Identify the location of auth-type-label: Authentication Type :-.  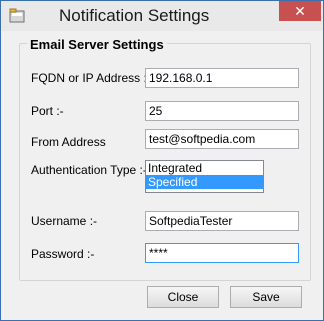
(89, 170).